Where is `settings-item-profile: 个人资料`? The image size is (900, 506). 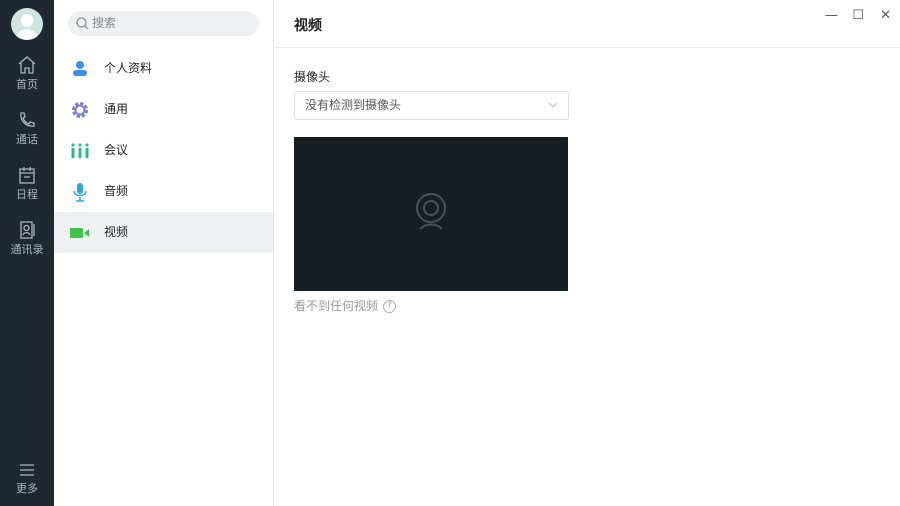
settings-item-profile: 个人资料 is located at coordinates (163, 68).